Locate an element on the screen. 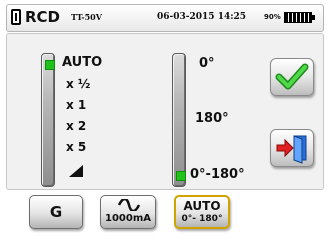  phase-button-bottom: 0°- 180° is located at coordinates (202, 219).